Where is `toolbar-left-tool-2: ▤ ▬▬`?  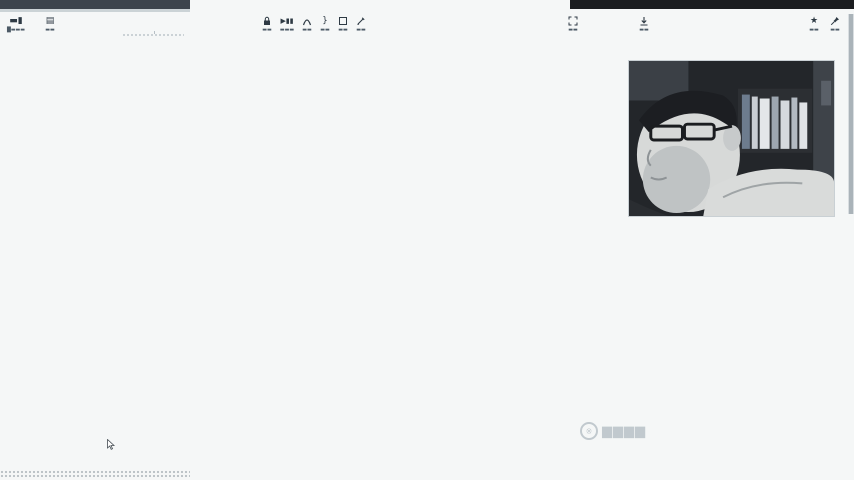
toolbar-left-tool-2: ▤ ▬▬ is located at coordinates (50, 28).